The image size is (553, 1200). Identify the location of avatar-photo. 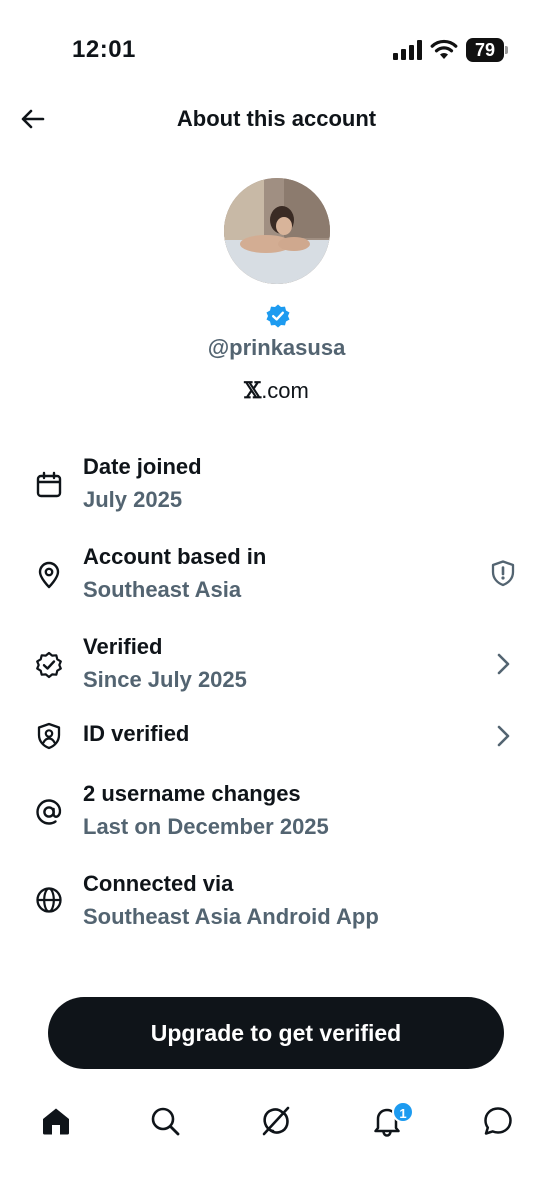
(277, 231).